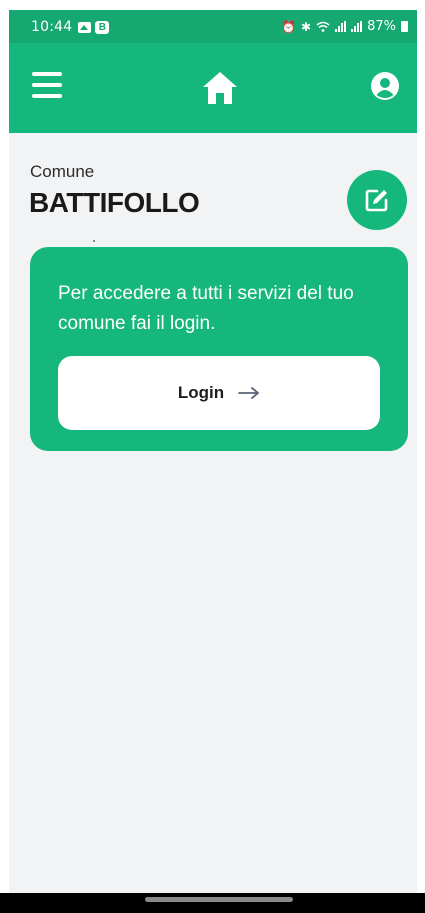 The image size is (425, 913). I want to click on status-time: 10:44, so click(52, 27).